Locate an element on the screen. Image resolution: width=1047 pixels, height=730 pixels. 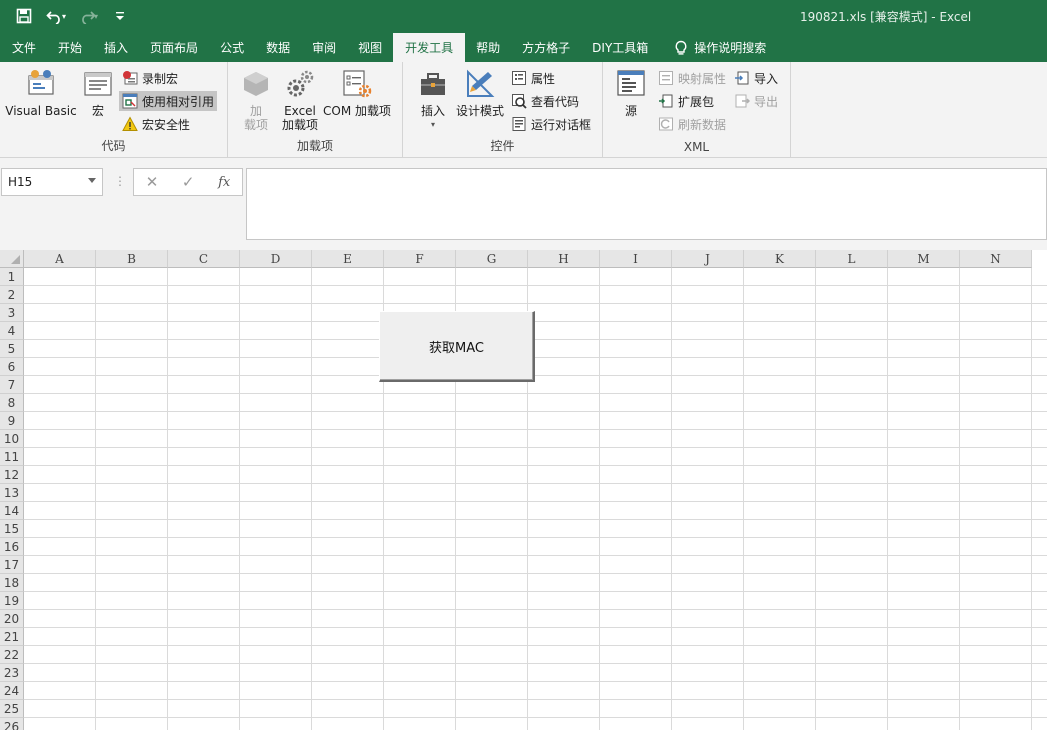
row-header-11: 11 is located at coordinates (12, 457).